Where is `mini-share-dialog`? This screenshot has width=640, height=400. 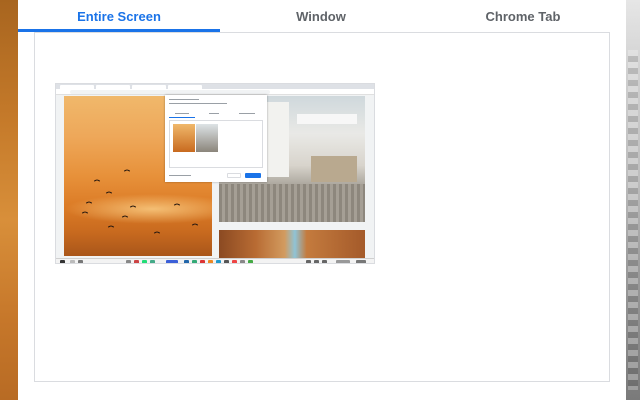
mini-share-dialog is located at coordinates (216, 138).